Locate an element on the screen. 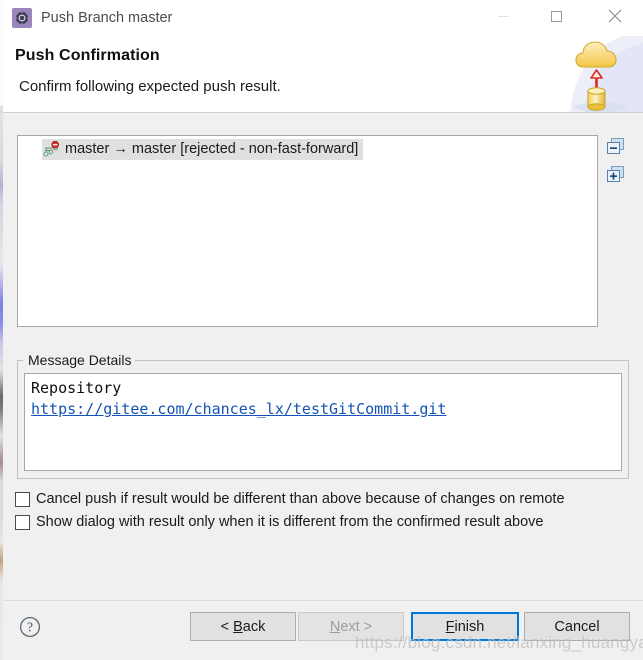  finish-button: Finish is located at coordinates (465, 626).